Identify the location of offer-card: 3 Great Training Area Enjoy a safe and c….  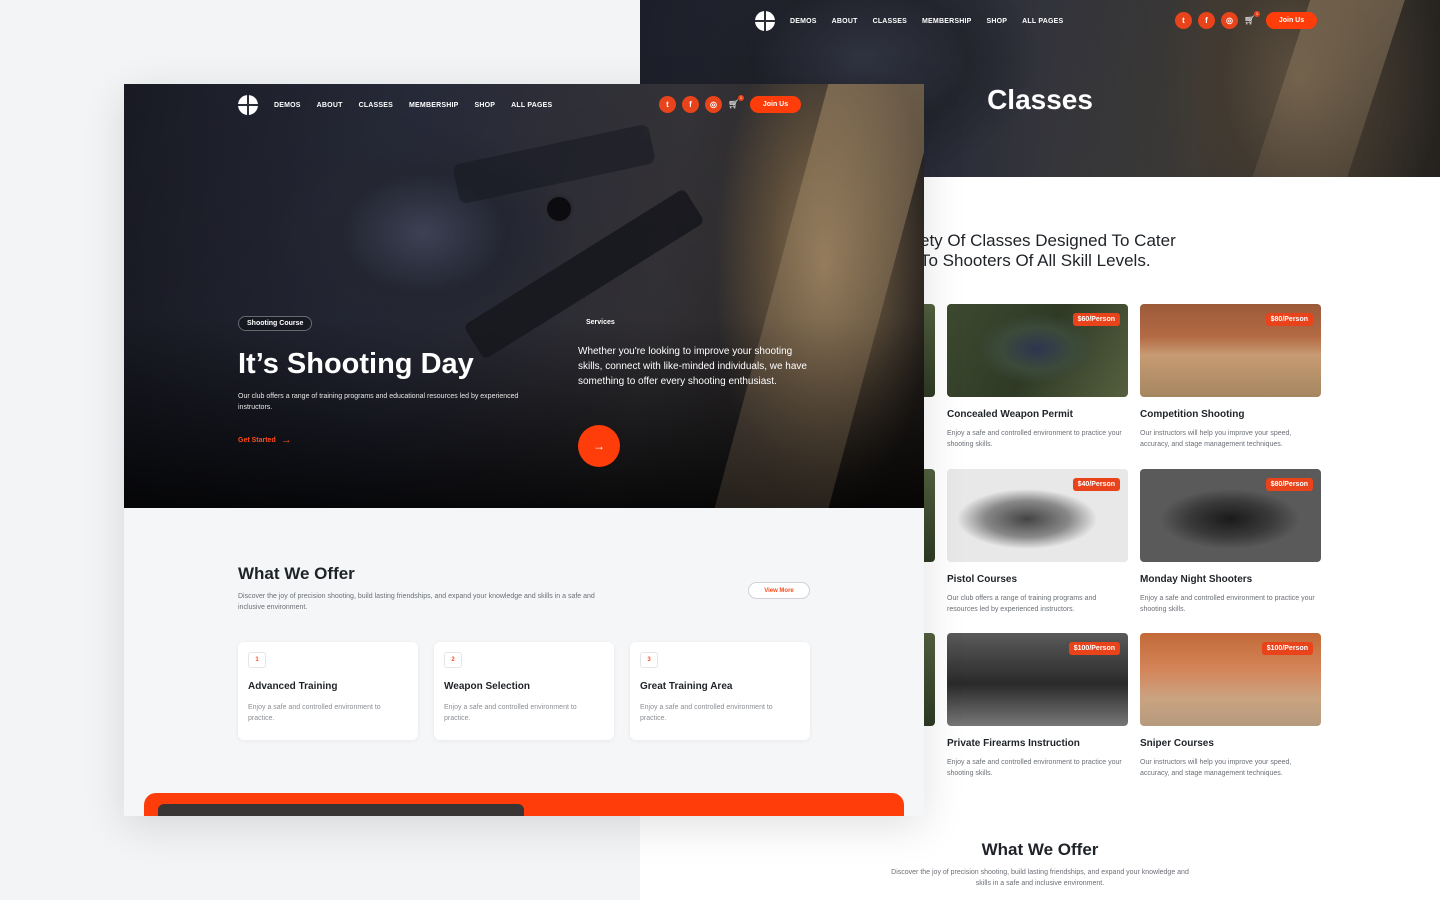
(720, 691).